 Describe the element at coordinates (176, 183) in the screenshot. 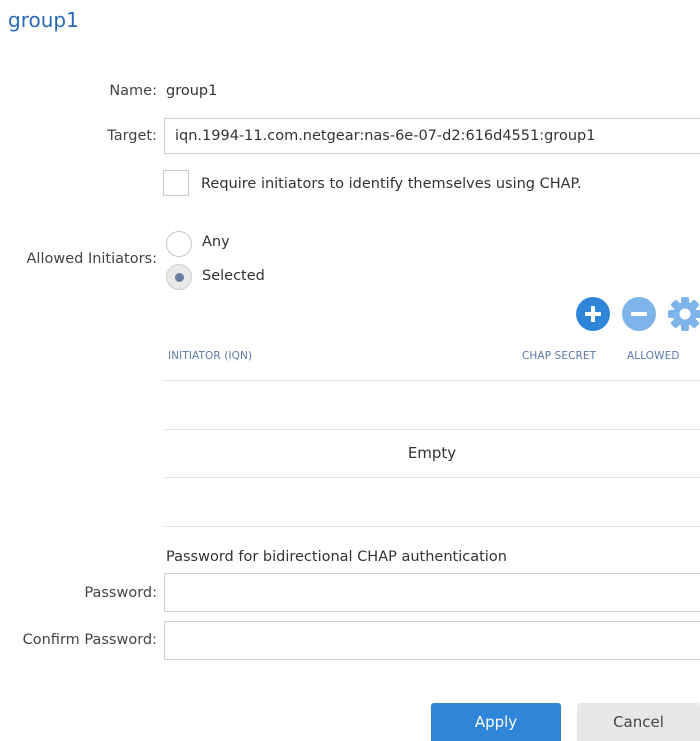

I see `chap-required-checkbox` at that location.